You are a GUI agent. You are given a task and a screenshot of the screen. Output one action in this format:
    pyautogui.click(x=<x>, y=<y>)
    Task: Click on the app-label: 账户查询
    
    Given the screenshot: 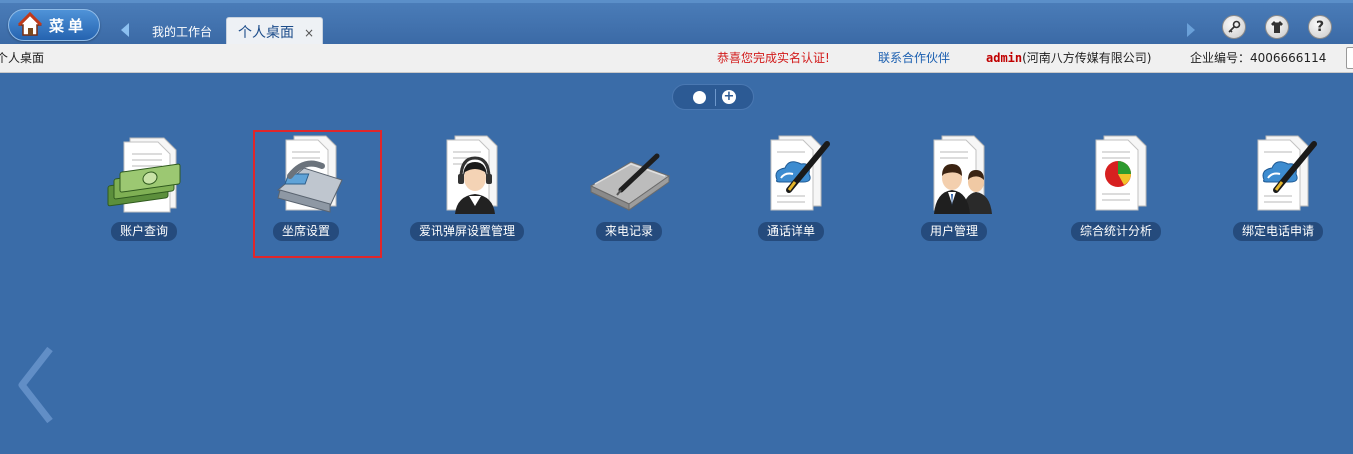 What is the action you would take?
    pyautogui.click(x=144, y=231)
    